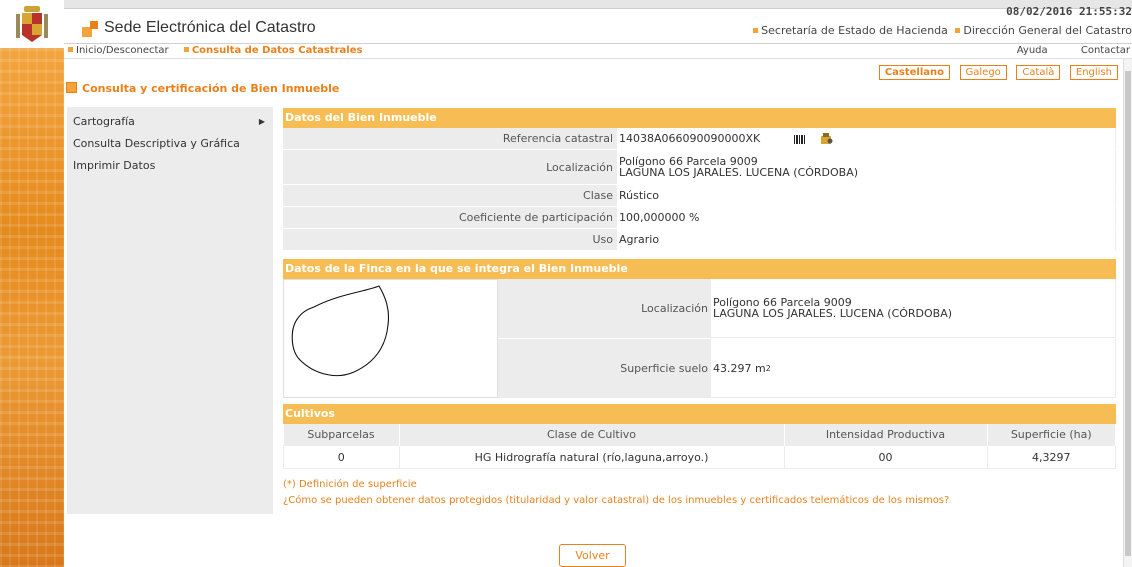 The image size is (1132, 567). Describe the element at coordinates (739, 172) in the screenshot. I see `loc-line2: LAGUNA LOS JARALES. LUCENA (CÓRDOBA)` at that location.